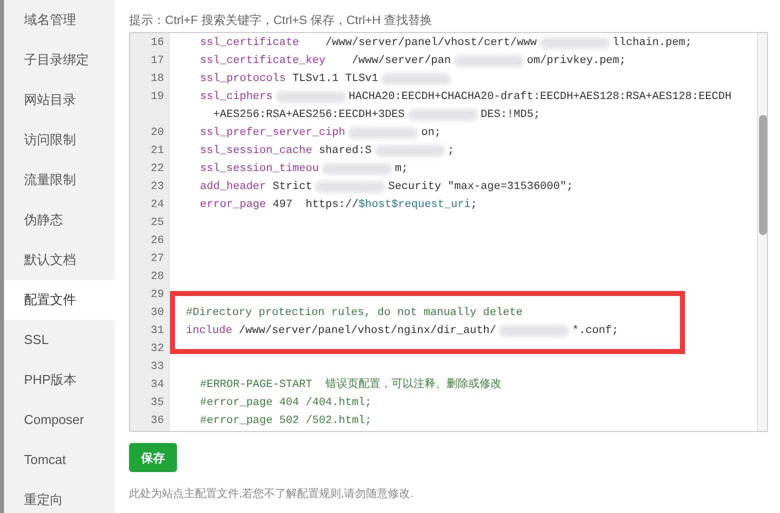  I want to click on line-number: 17, so click(157, 60).